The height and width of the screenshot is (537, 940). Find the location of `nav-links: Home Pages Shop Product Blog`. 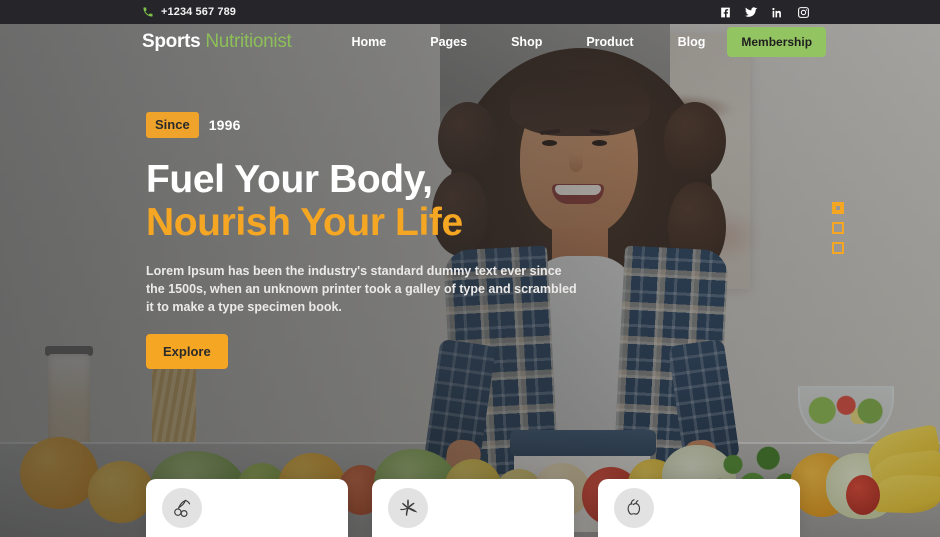

nav-links: Home Pages Shop Product Blog is located at coordinates (529, 42).